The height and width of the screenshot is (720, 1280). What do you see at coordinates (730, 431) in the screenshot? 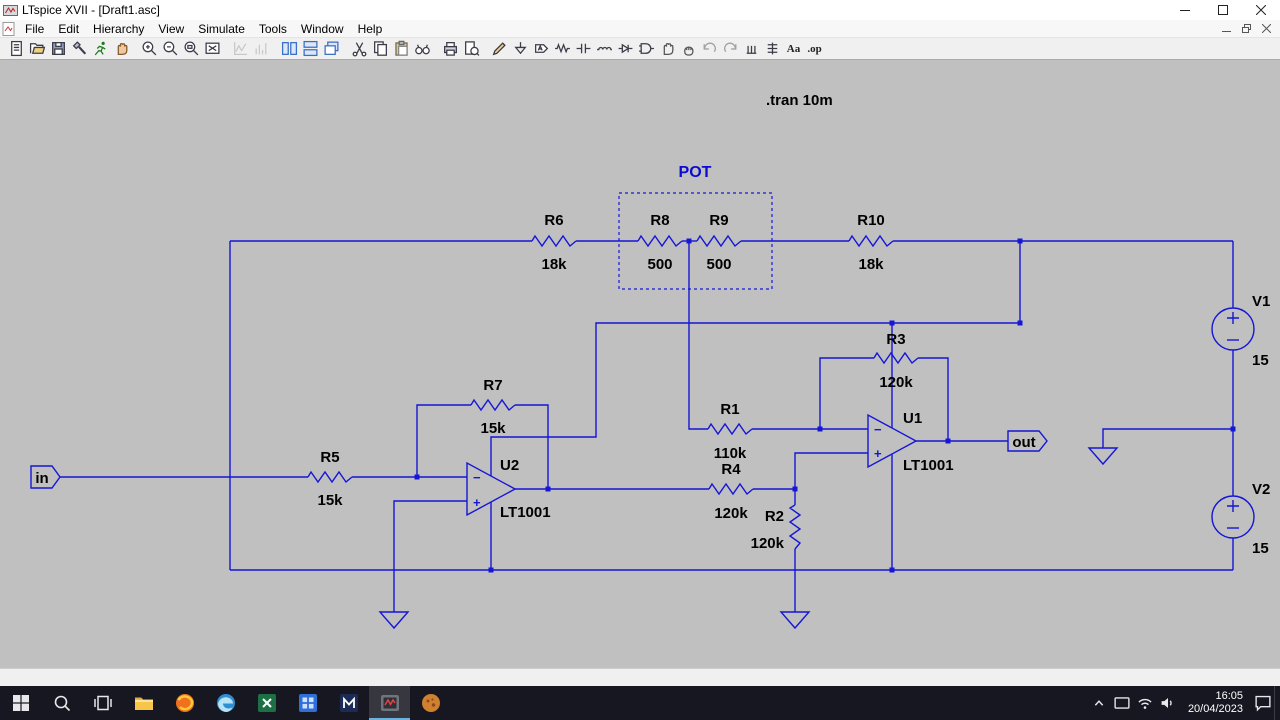
I see `resistor-R1: R1 110k` at bounding box center [730, 431].